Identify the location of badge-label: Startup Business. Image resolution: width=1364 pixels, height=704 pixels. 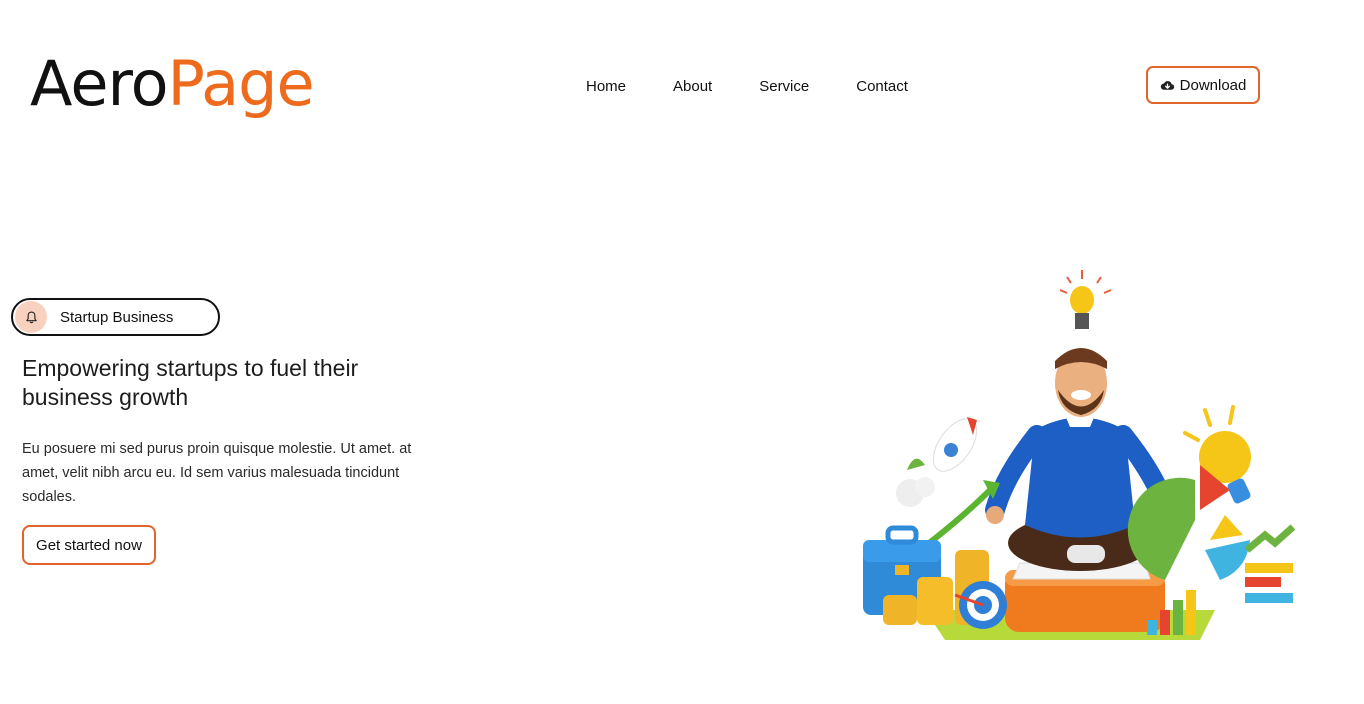
(117, 317).